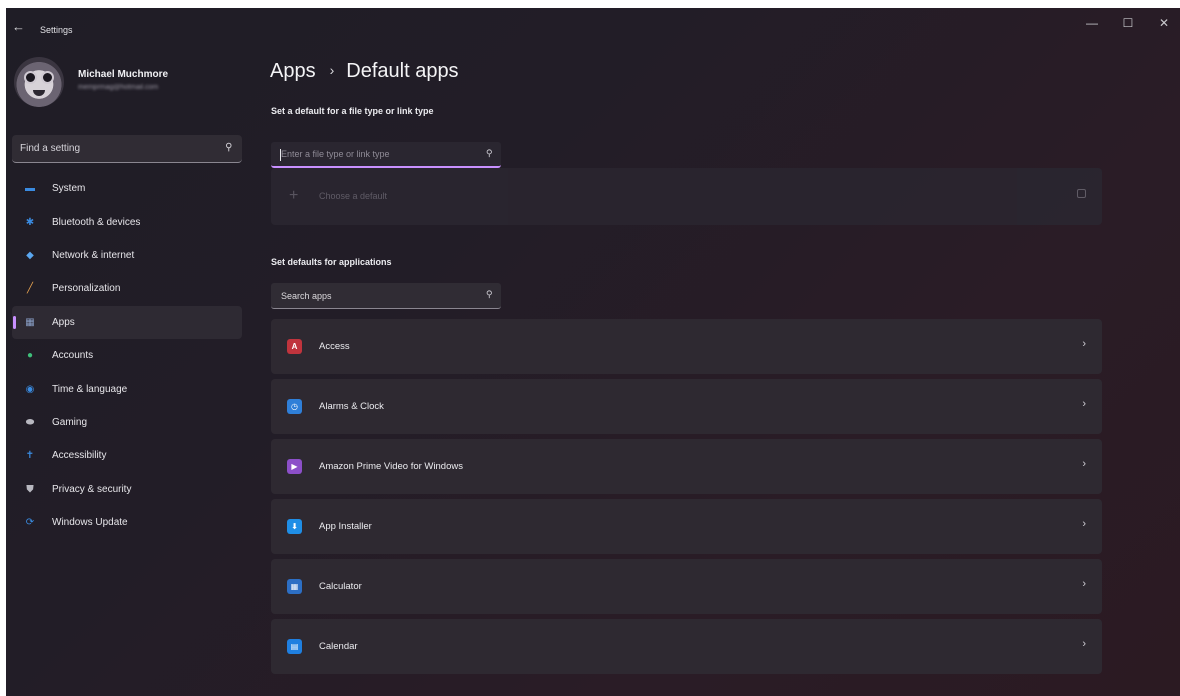 The width and height of the screenshot is (1180, 696). I want to click on app-name: Calendar, so click(338, 646).